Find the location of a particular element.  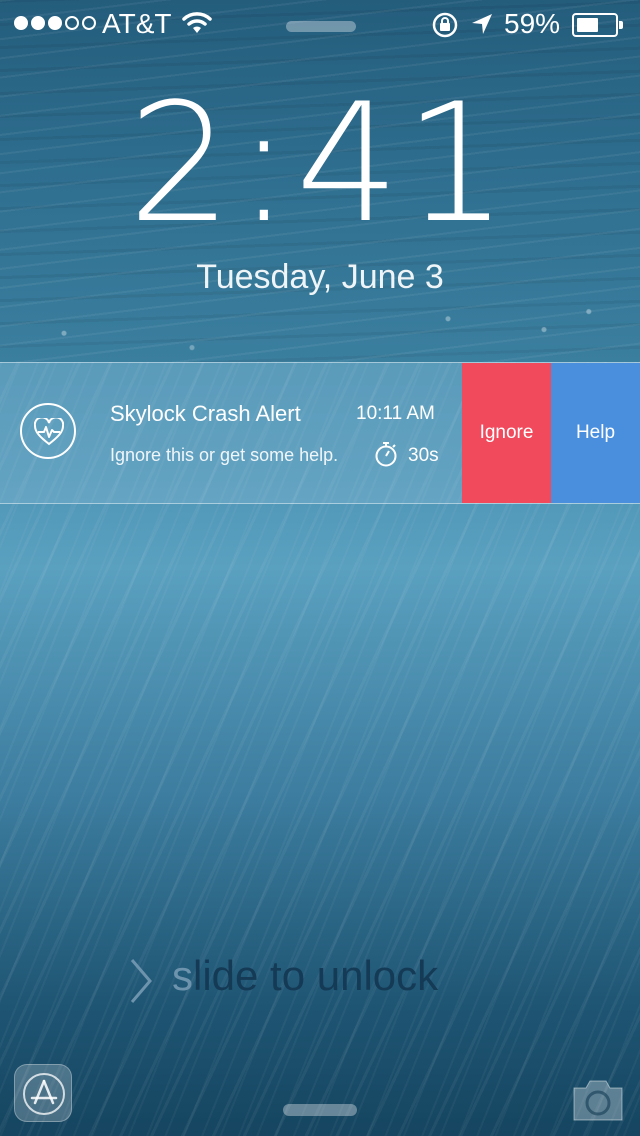

lock-date: Tuesday, June 3 is located at coordinates (320, 277).